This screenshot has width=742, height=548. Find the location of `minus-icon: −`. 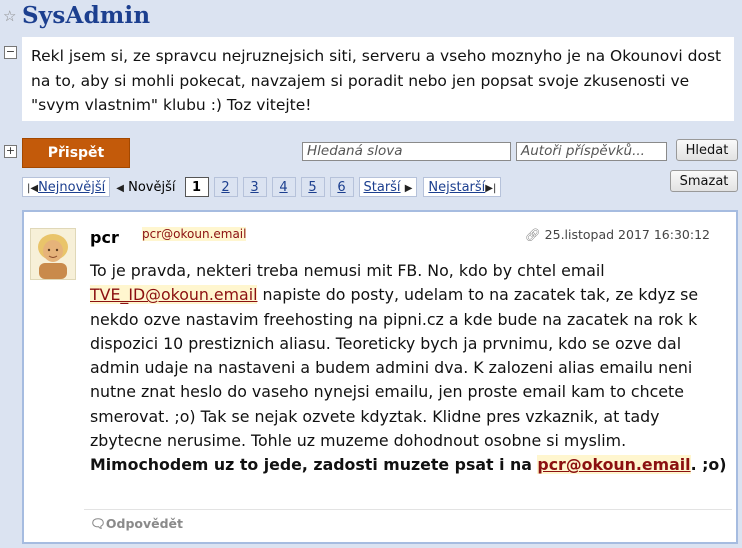

minus-icon: − is located at coordinates (10, 51).